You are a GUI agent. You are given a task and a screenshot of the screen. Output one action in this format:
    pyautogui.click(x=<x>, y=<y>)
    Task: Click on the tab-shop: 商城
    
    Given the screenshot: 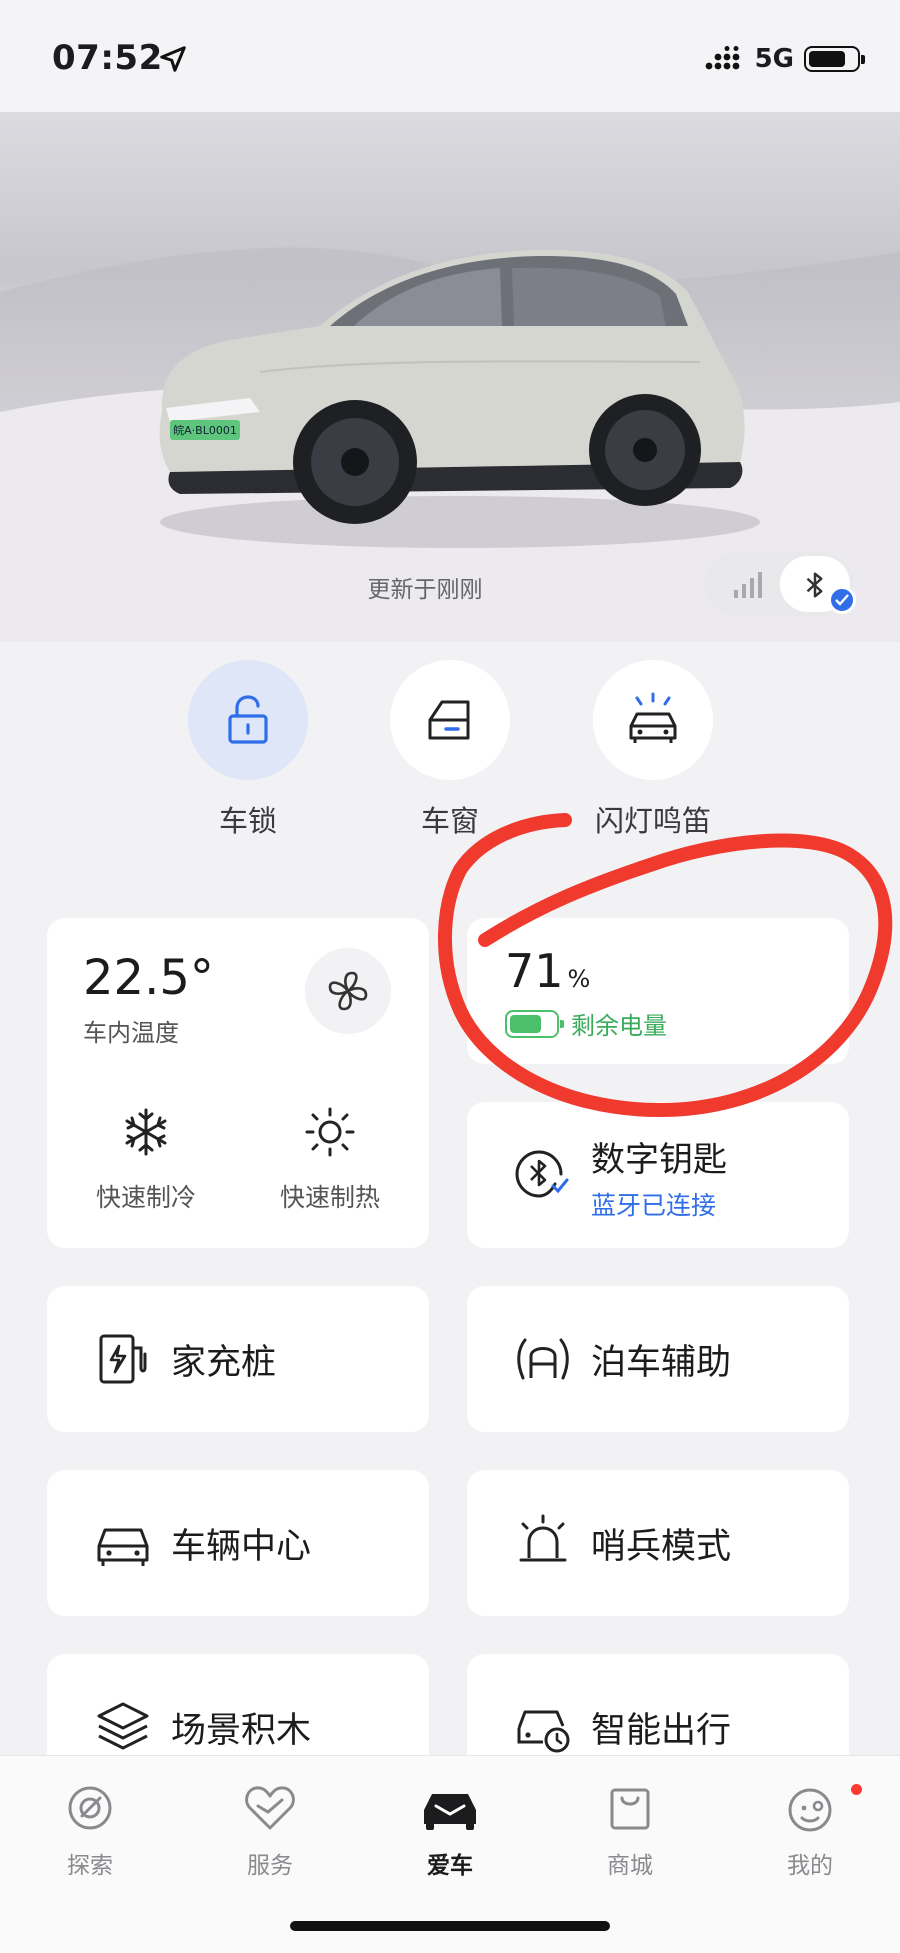 What is the action you would take?
    pyautogui.click(x=630, y=1829)
    